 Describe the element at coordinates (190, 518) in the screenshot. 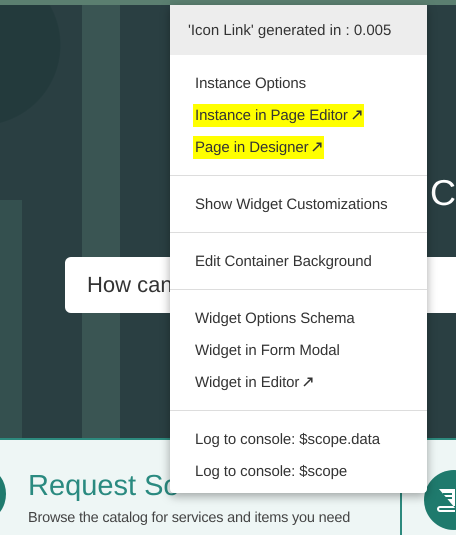

I see `card-description: Browse the catalog for services and items you need` at that location.